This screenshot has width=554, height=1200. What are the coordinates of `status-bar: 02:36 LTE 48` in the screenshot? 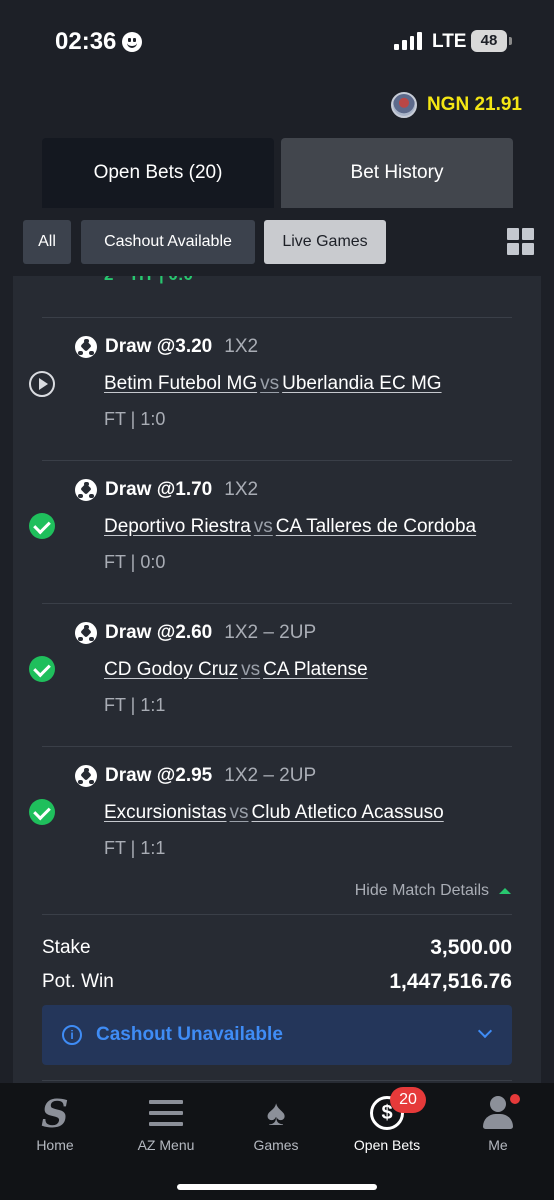 It's located at (277, 42).